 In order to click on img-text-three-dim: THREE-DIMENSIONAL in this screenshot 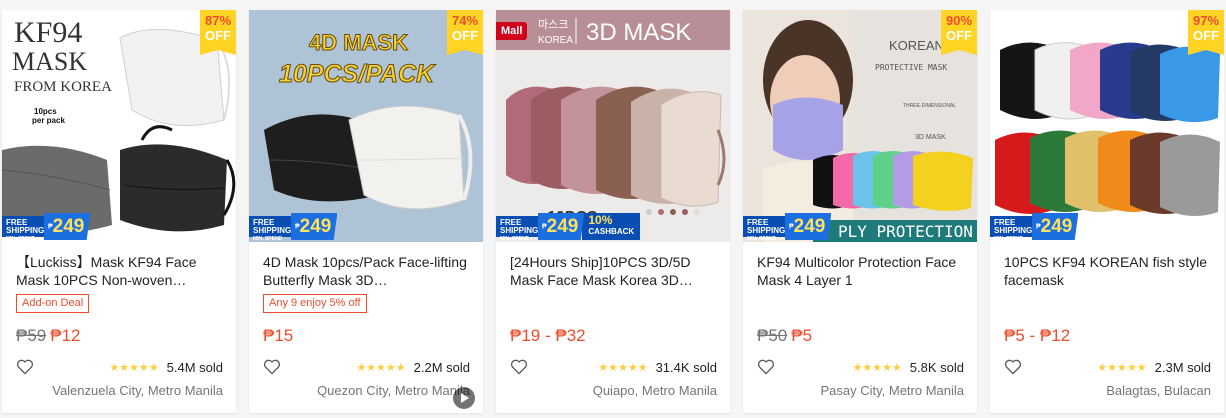, I will do `click(929, 106)`.